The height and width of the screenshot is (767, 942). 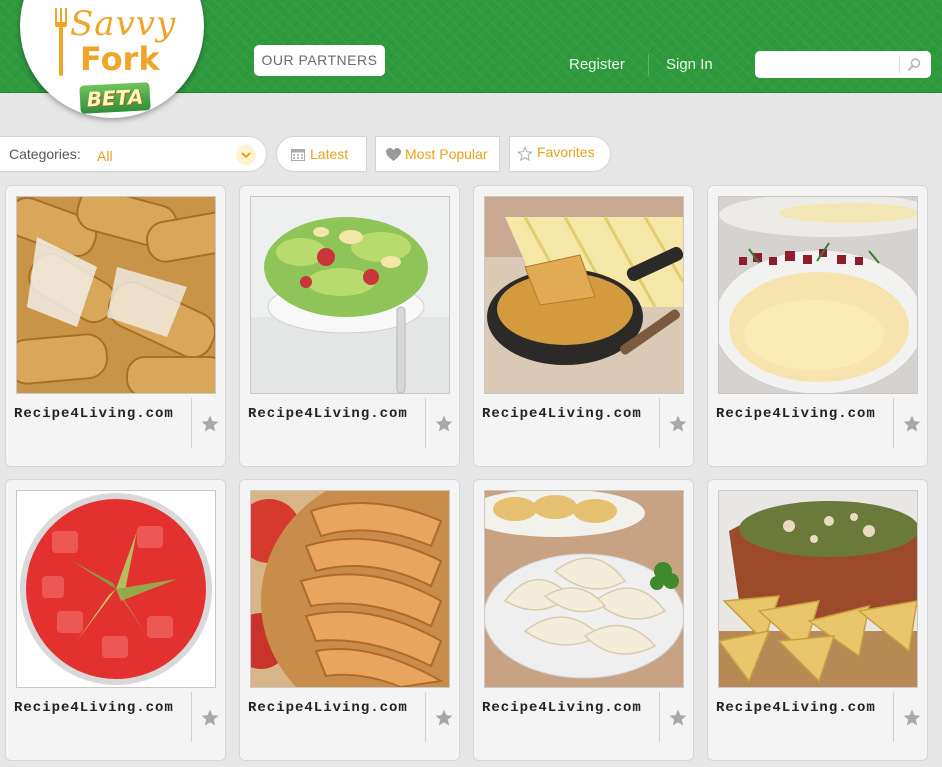 I want to click on latest-label: Latest, so click(x=329, y=154).